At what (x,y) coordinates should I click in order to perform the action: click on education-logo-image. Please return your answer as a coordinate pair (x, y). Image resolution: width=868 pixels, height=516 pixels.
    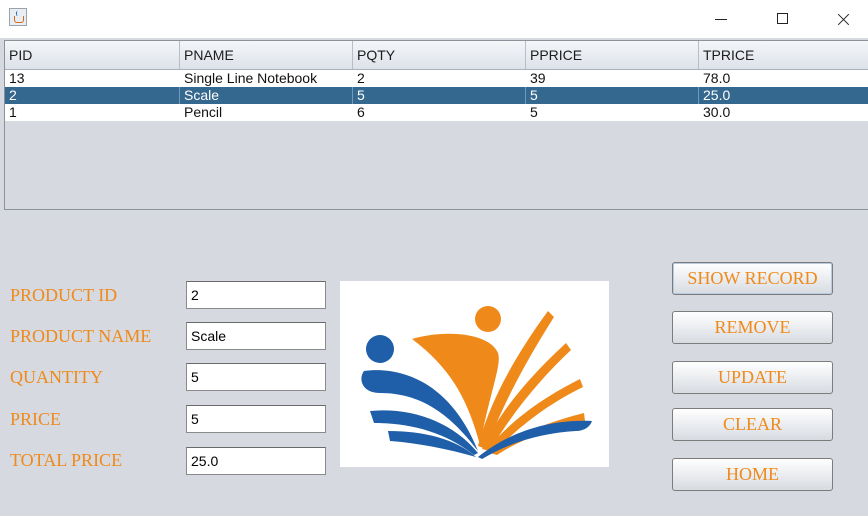
    Looking at the image, I should click on (474, 374).